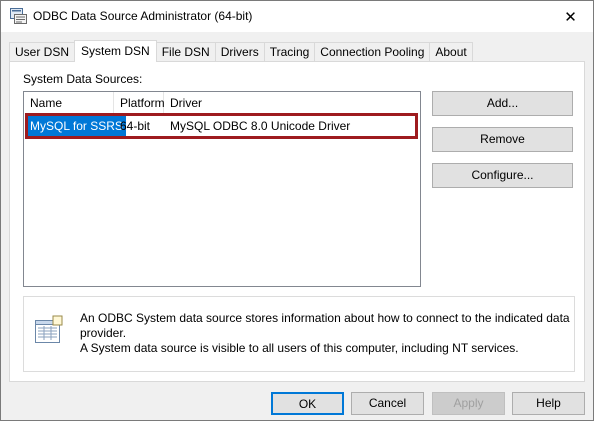 Image resolution: width=594 pixels, height=421 pixels. What do you see at coordinates (139, 103) in the screenshot?
I see `column-header-platform: Platform` at bounding box center [139, 103].